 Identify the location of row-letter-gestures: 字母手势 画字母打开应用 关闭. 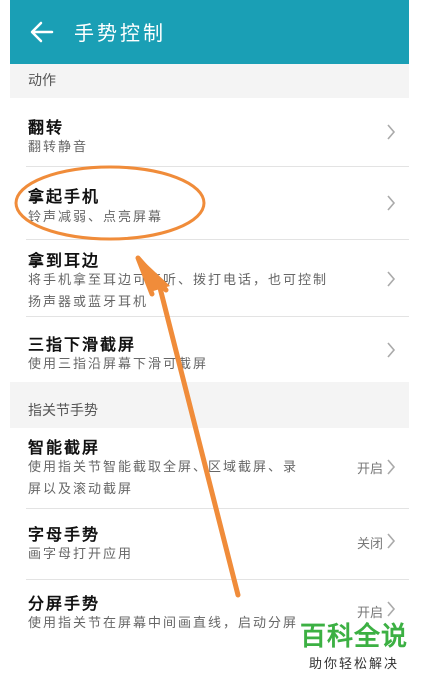
(209, 543).